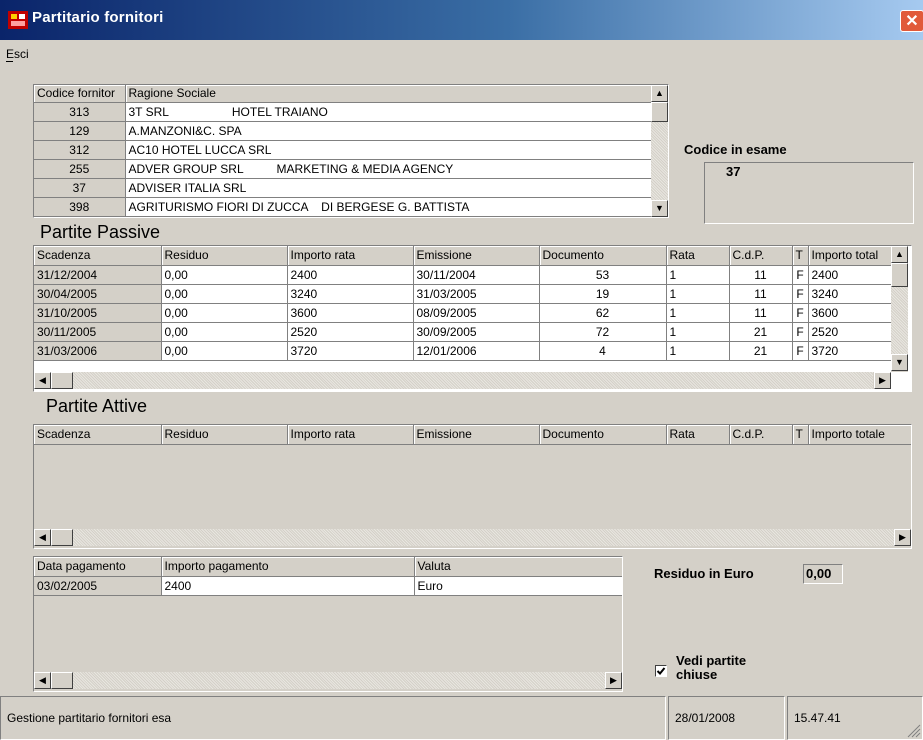 The height and width of the screenshot is (740, 923). What do you see at coordinates (603, 435) in the screenshot?
I see `attive-col-header: Documento` at bounding box center [603, 435].